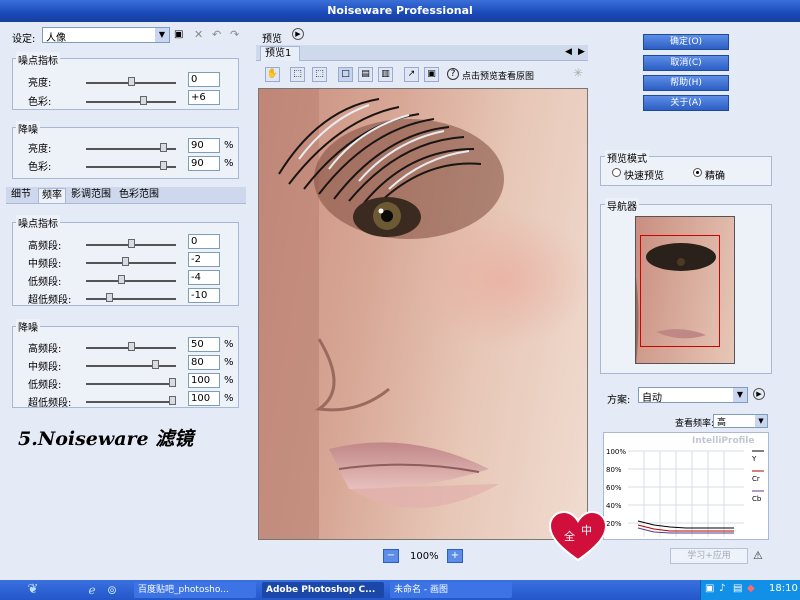  Describe the element at coordinates (693, 395) in the screenshot. I see `scheme-select: 自动 ▼` at that location.